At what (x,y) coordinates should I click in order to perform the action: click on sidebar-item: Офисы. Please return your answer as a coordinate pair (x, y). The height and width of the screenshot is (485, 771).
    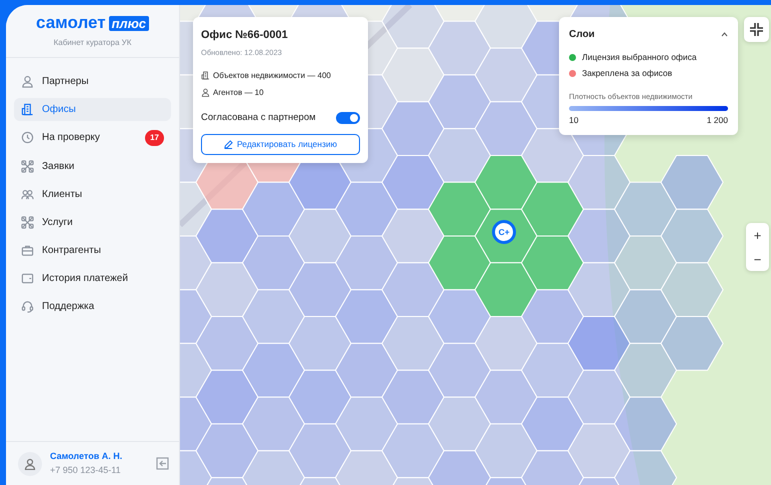
    Looking at the image, I should click on (92, 109).